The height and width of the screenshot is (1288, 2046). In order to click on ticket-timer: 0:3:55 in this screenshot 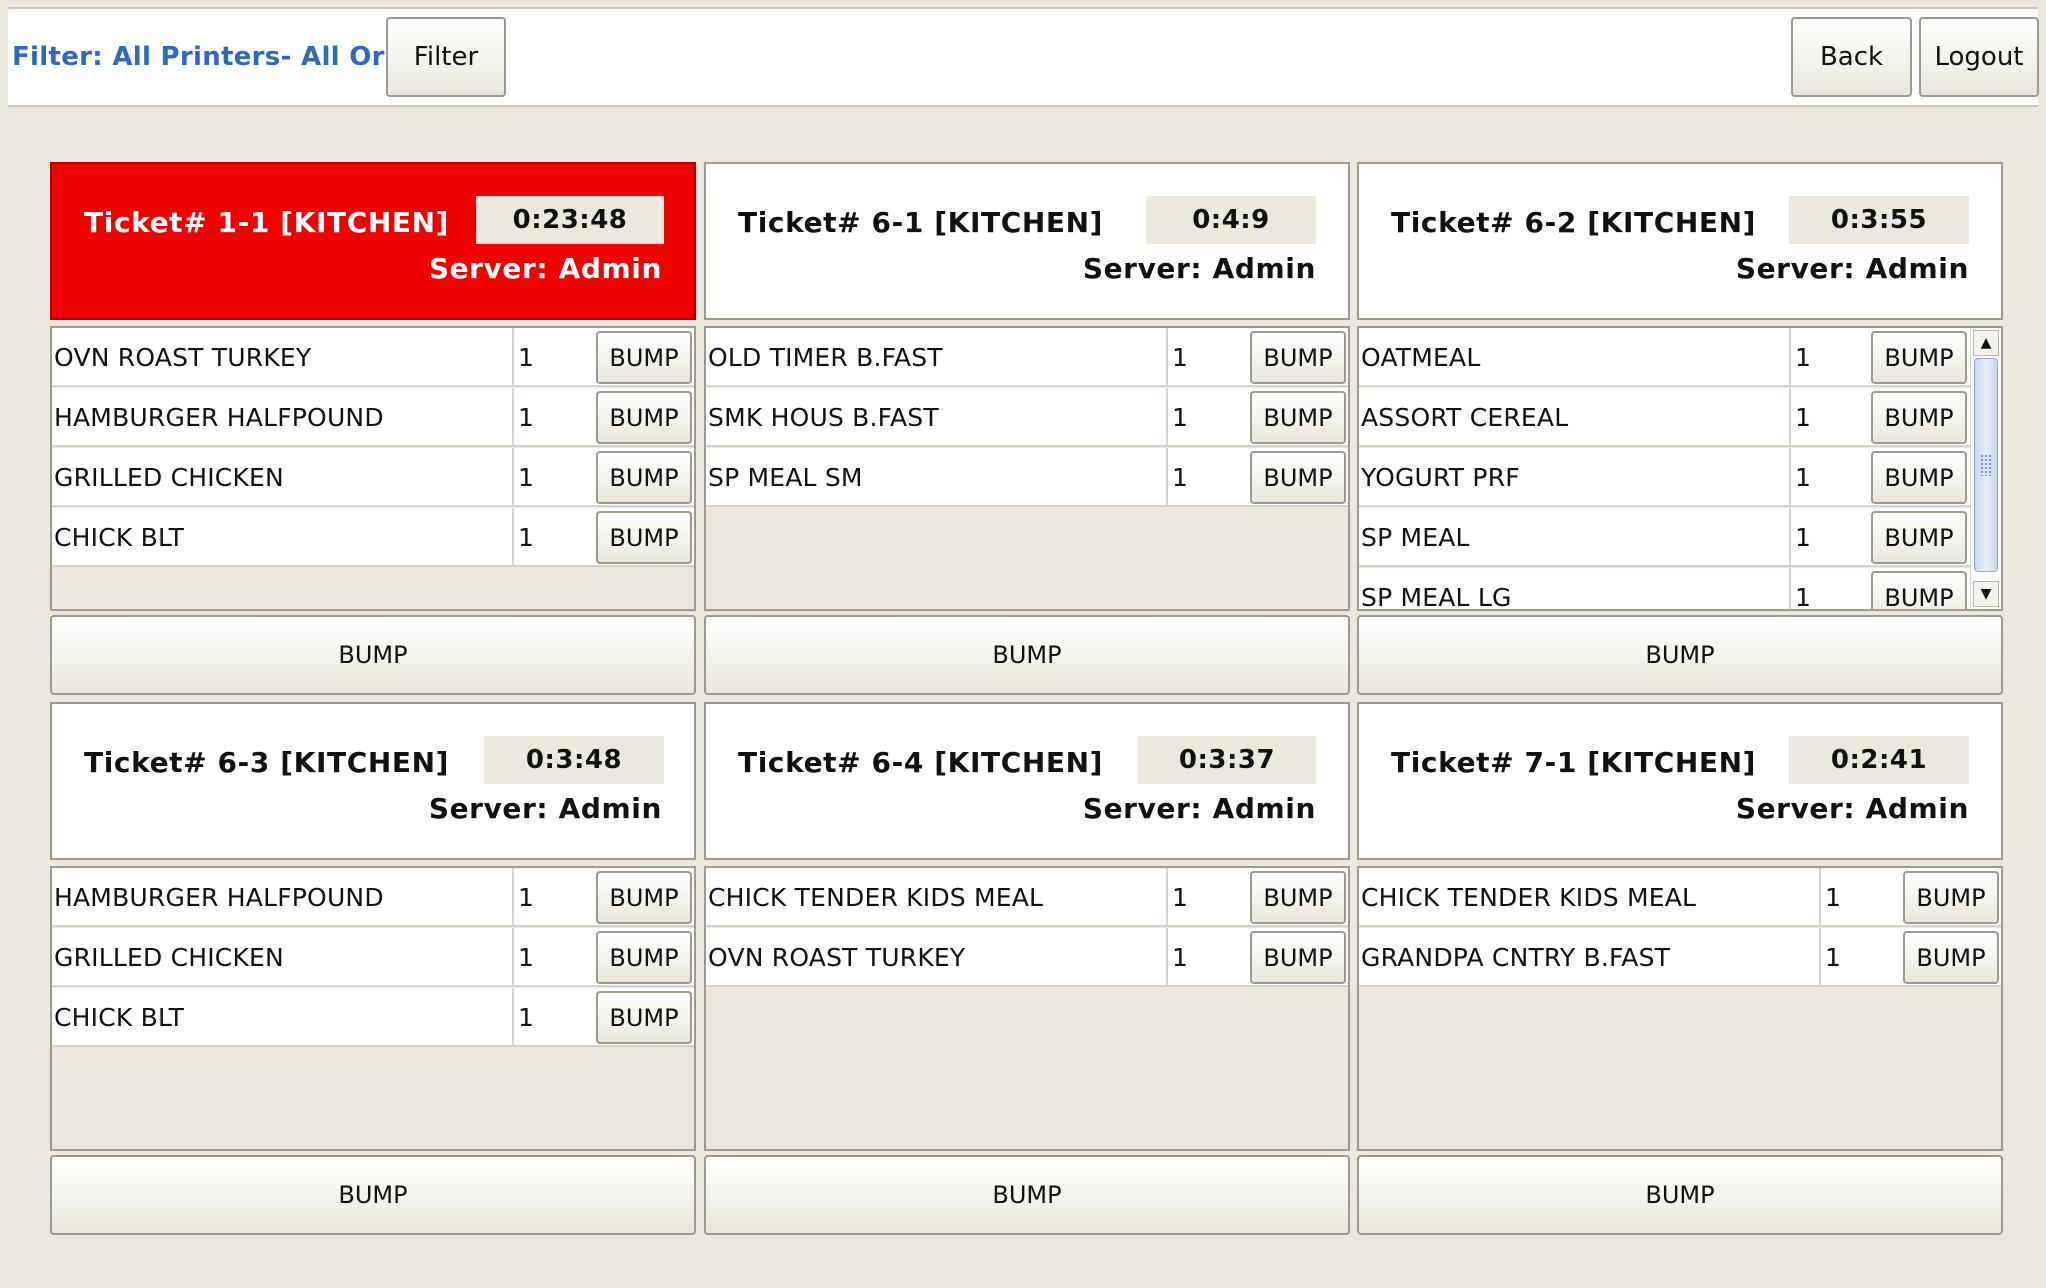, I will do `click(1879, 220)`.